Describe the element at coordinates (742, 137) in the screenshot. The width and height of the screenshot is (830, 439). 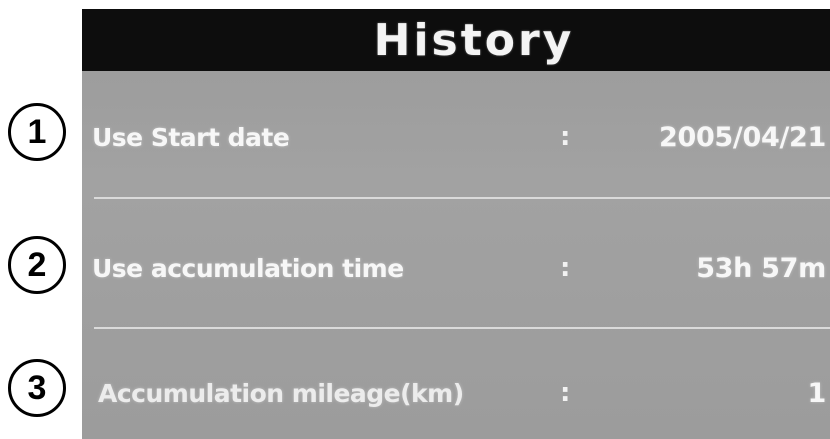
I see `use-start-date-value: 2005/04/21` at that location.